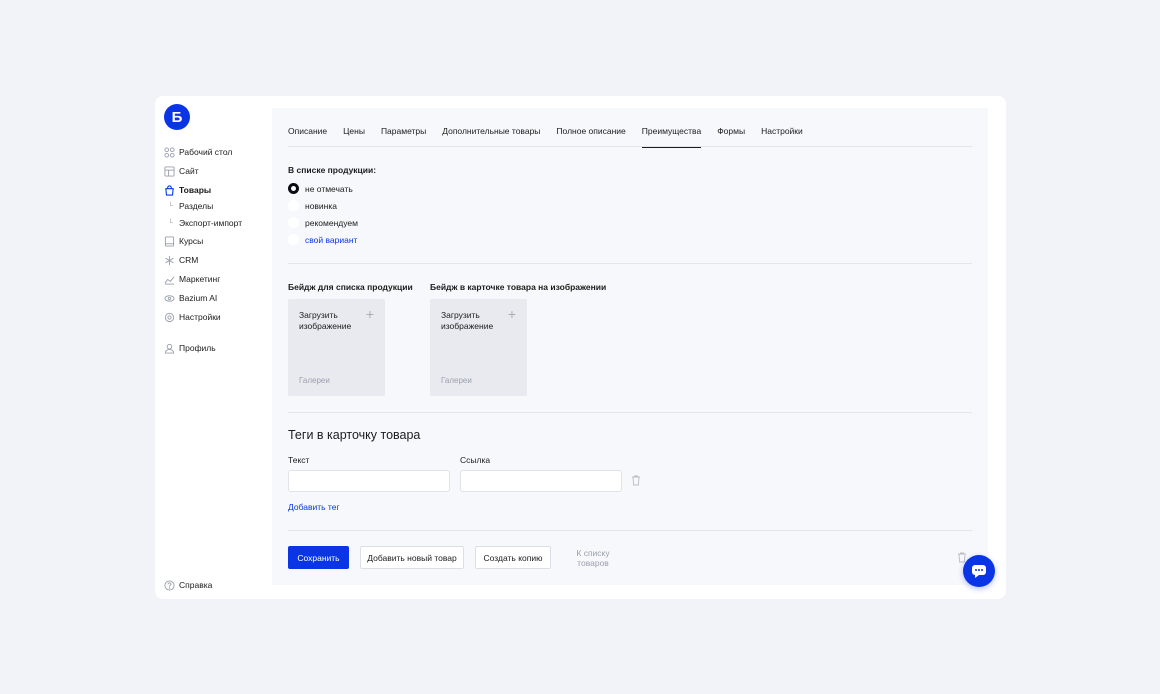 This screenshot has height=694, width=1160. Describe the element at coordinates (312, 205) in the screenshot. I see `radio-new: новинка` at that location.